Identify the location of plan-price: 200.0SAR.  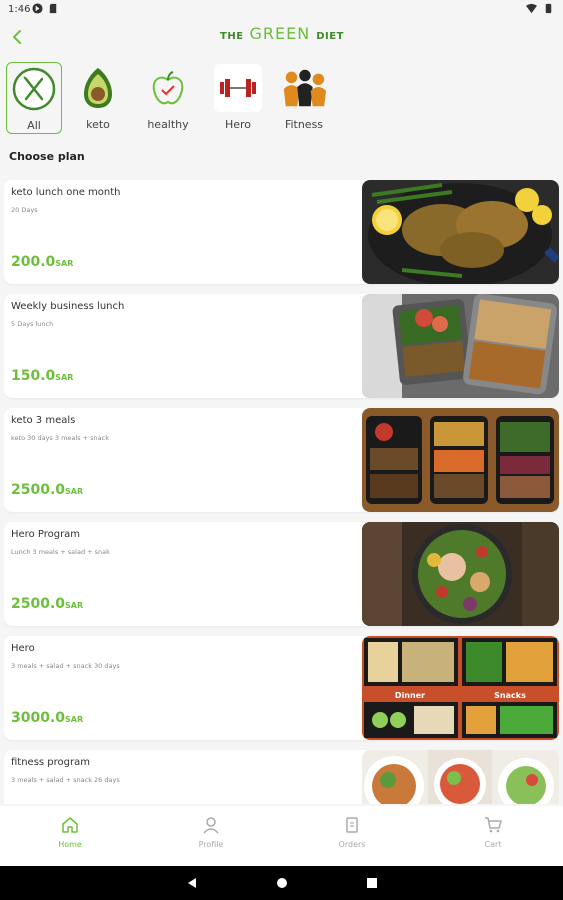
(42, 262).